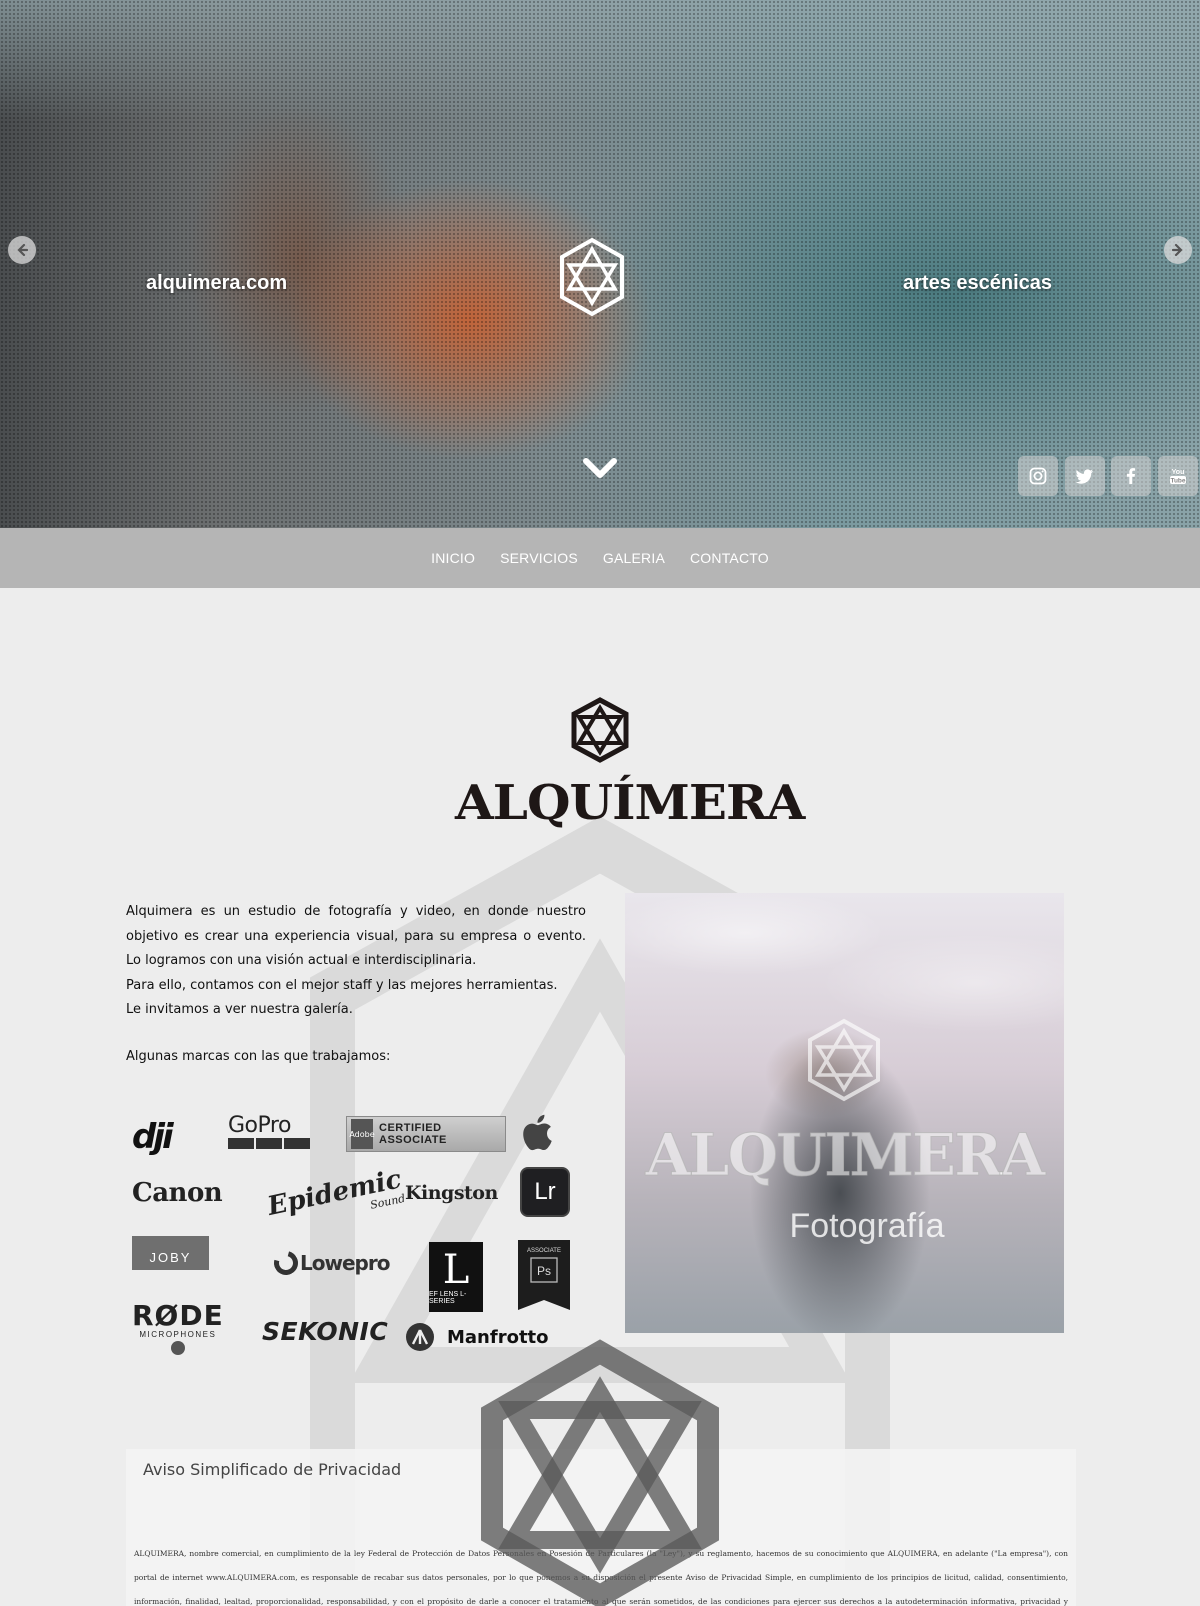 This screenshot has height=1606, width=1200. Describe the element at coordinates (867, 1226) in the screenshot. I see `photo-subtitle: Fotografía` at that location.